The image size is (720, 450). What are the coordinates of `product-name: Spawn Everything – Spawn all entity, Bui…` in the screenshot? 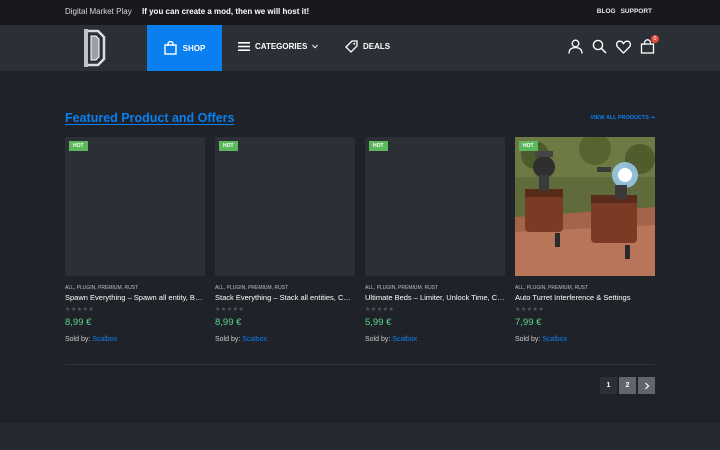 It's located at (135, 297).